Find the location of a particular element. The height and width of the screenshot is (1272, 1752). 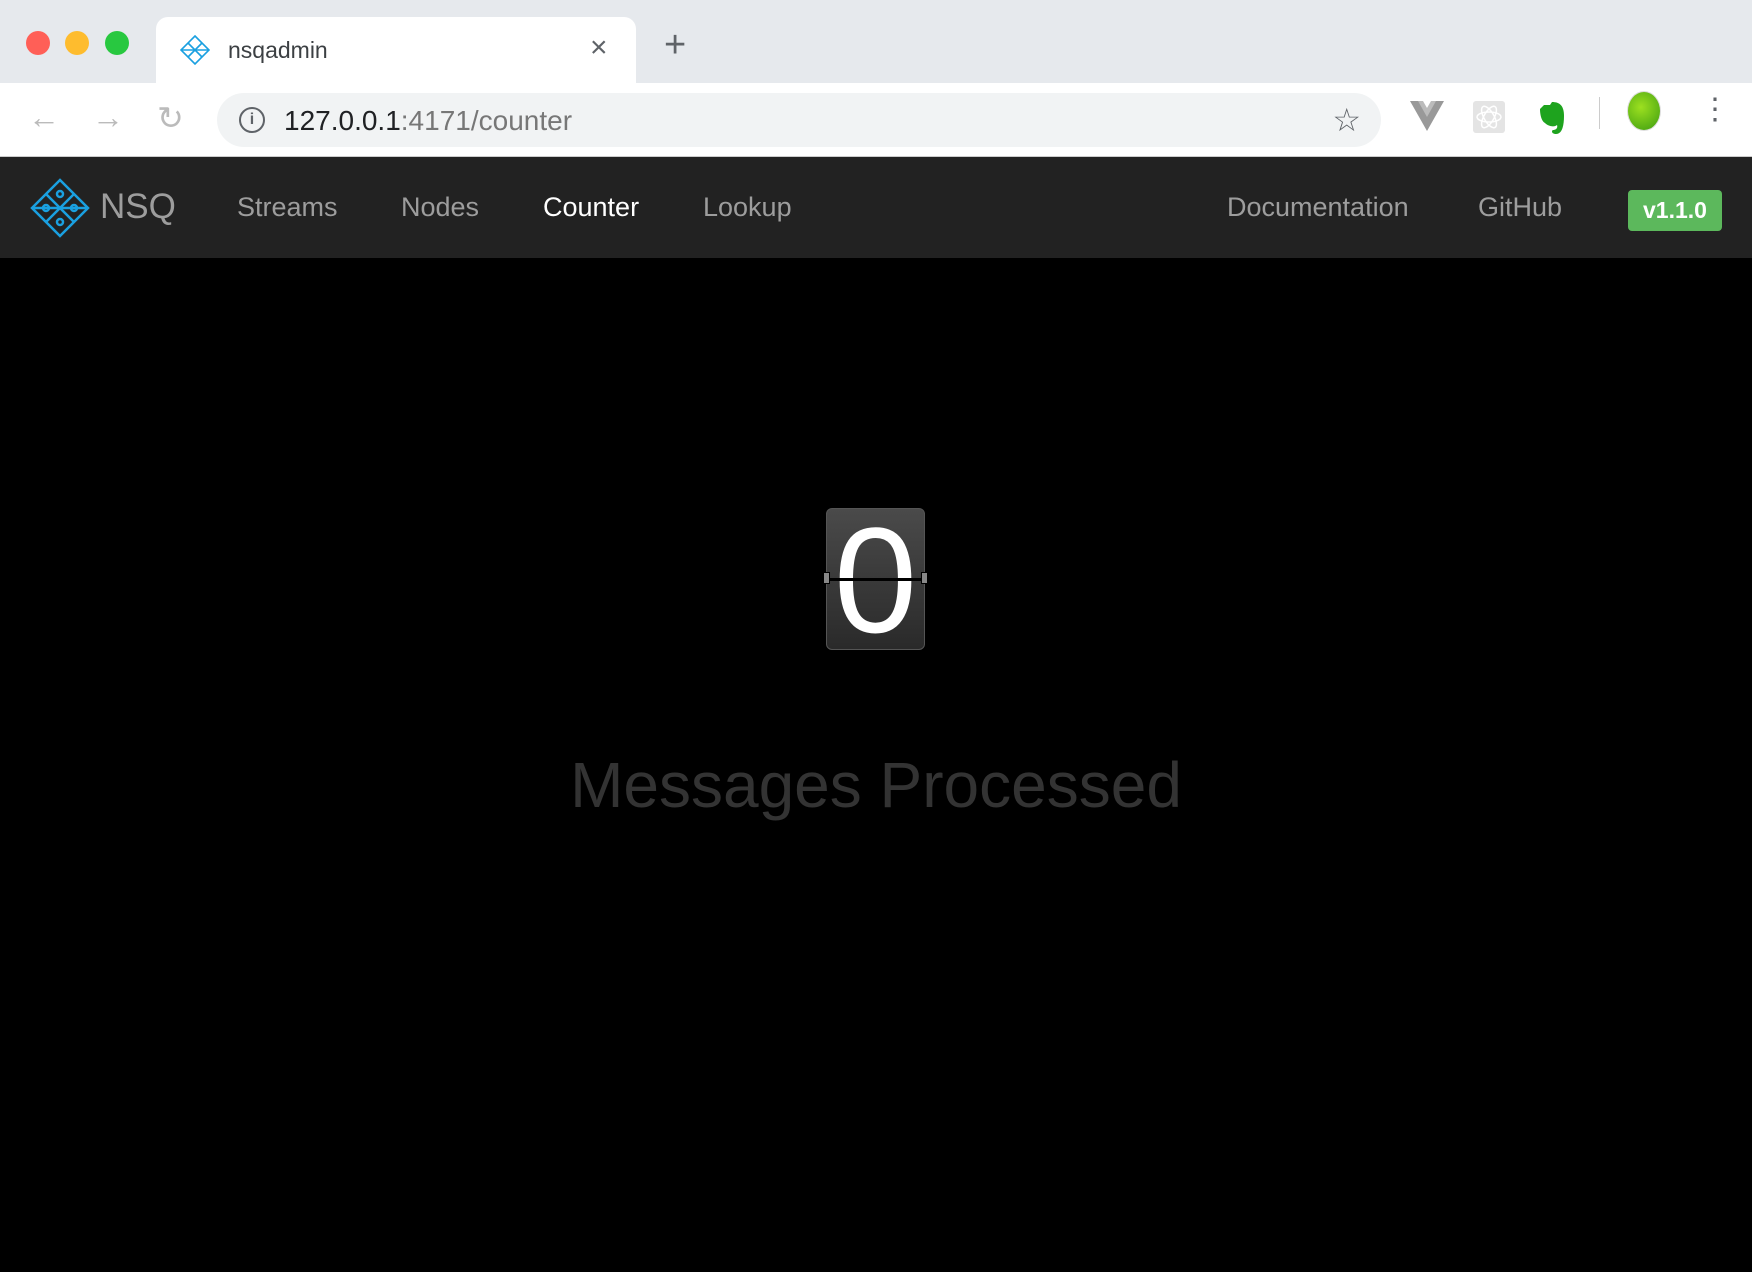

toolbar-separator is located at coordinates (1599, 113).